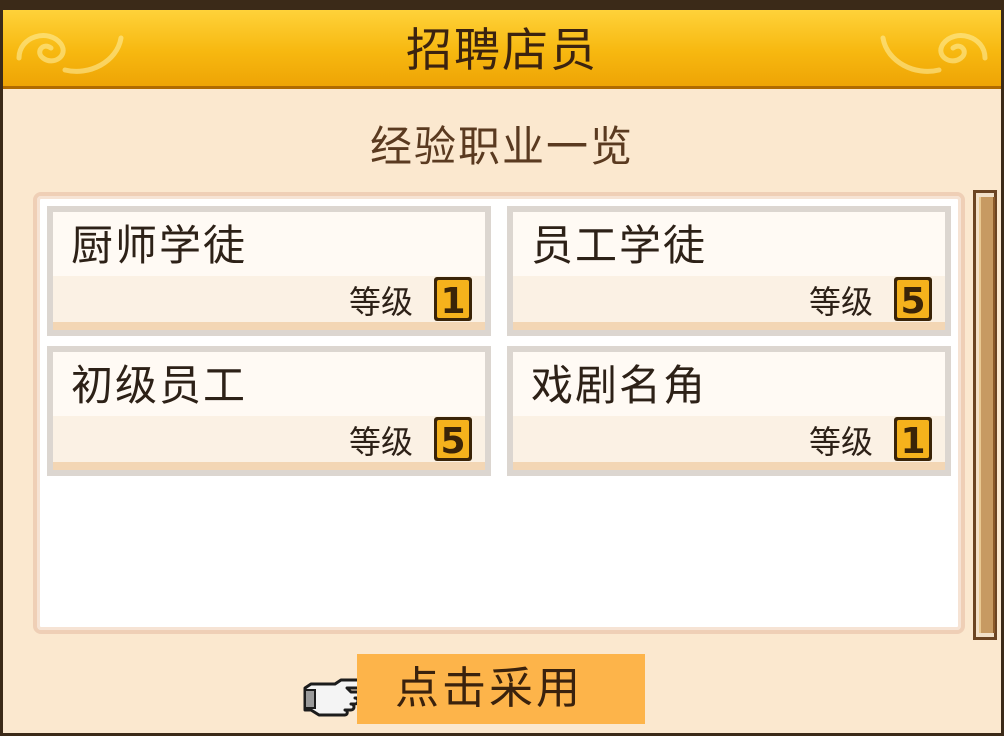 The width and height of the screenshot is (1004, 736). Describe the element at coordinates (501, 146) in the screenshot. I see `job-list-heading: 经验职业一览` at that location.